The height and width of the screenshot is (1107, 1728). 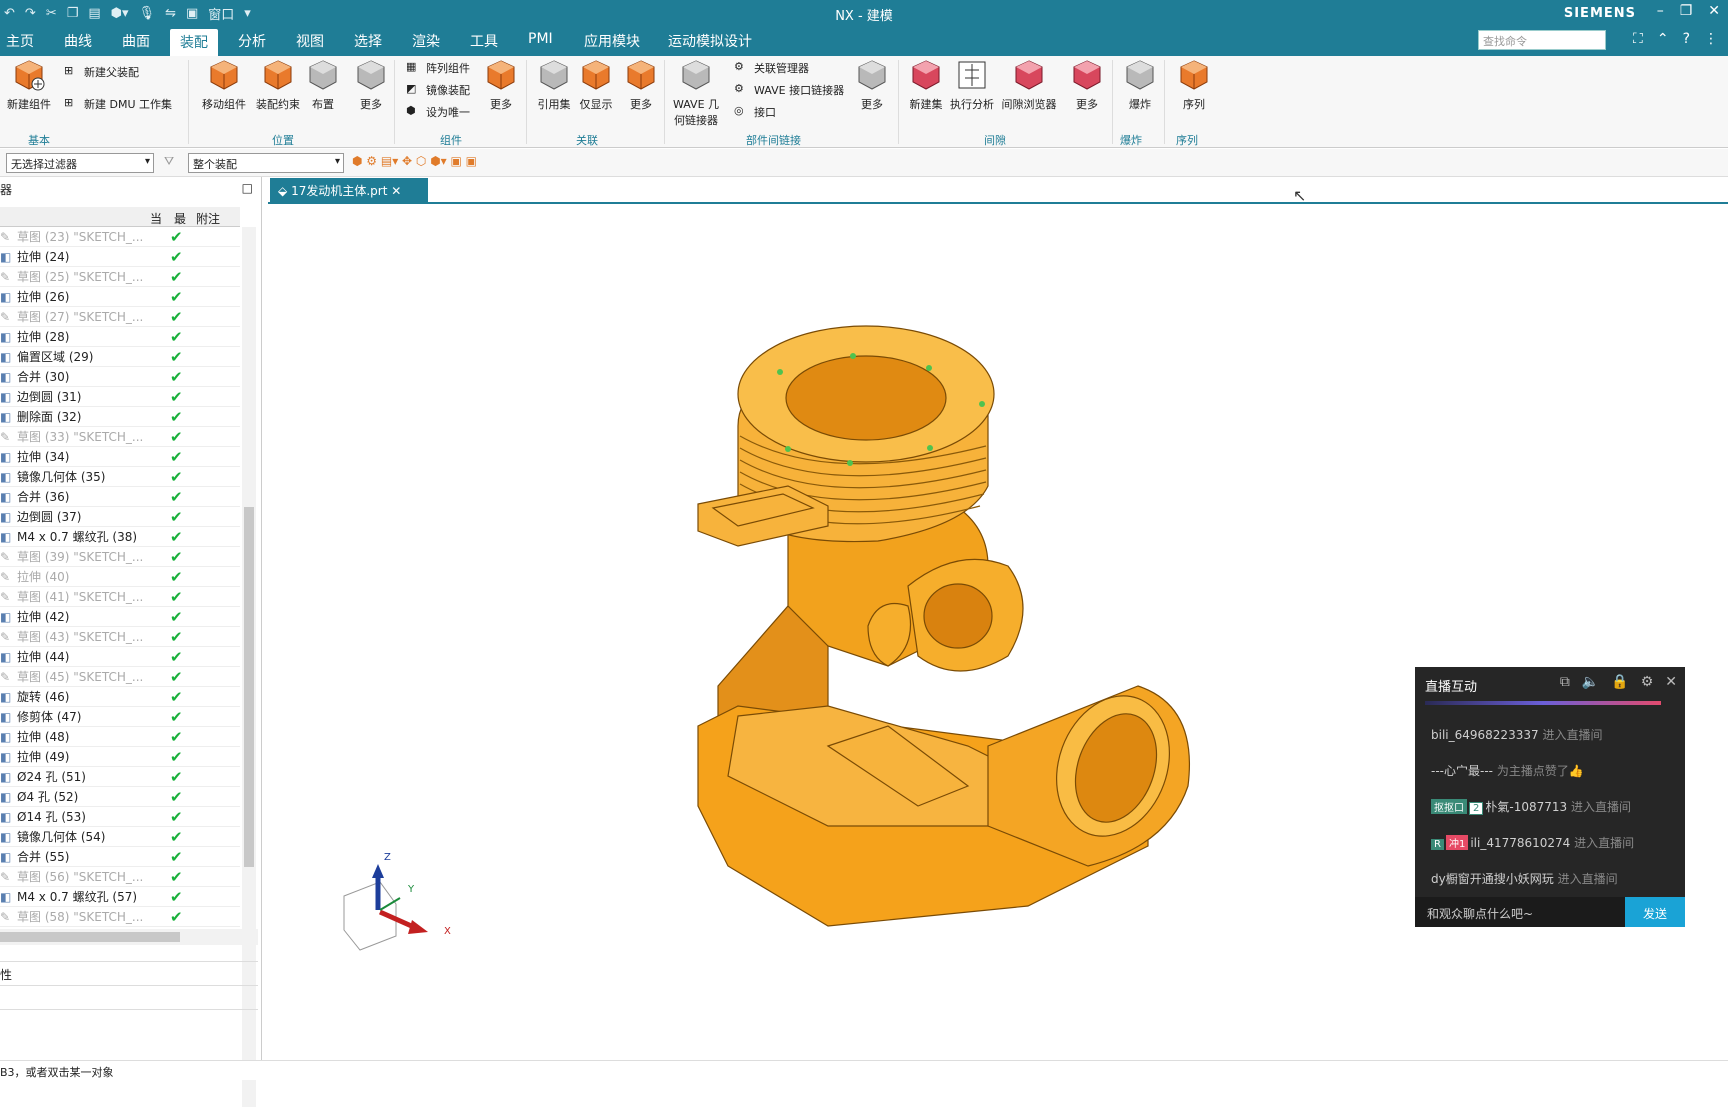 I want to click on tab-surface: 曲面, so click(x=136, y=41).